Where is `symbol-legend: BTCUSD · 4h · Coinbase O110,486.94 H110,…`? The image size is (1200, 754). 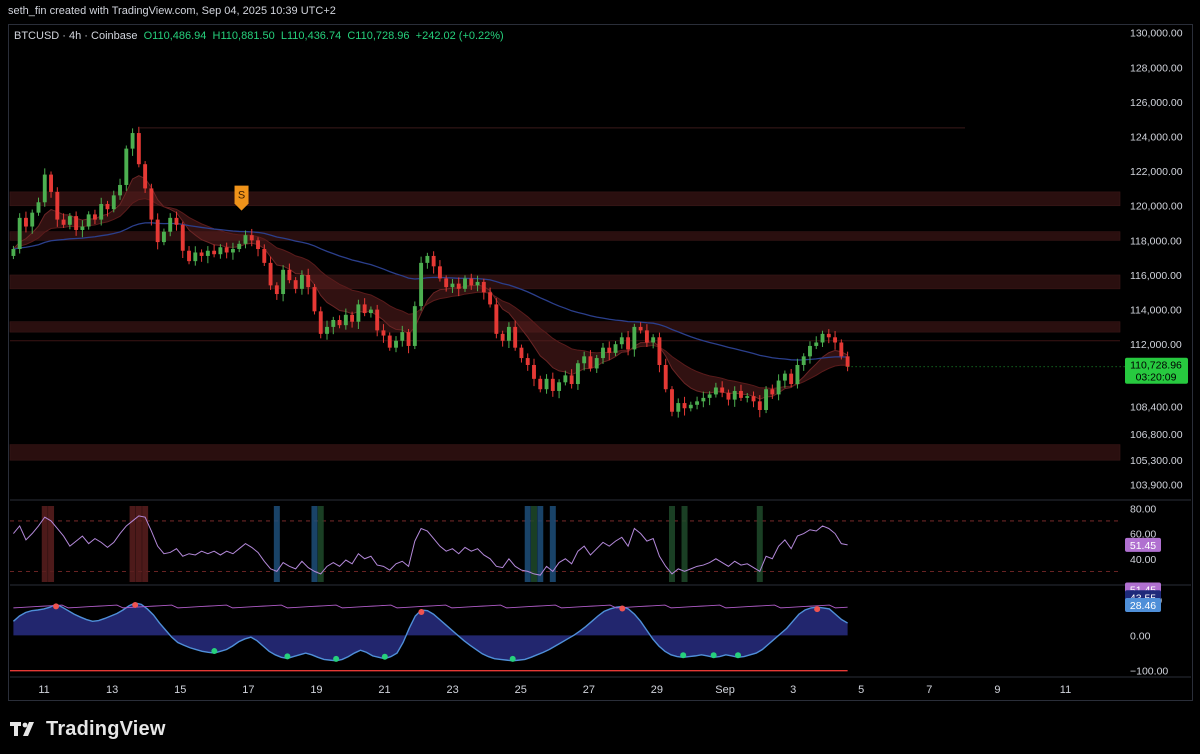 symbol-legend: BTCUSD · 4h · Coinbase O110,486.94 H110,… is located at coordinates (259, 36).